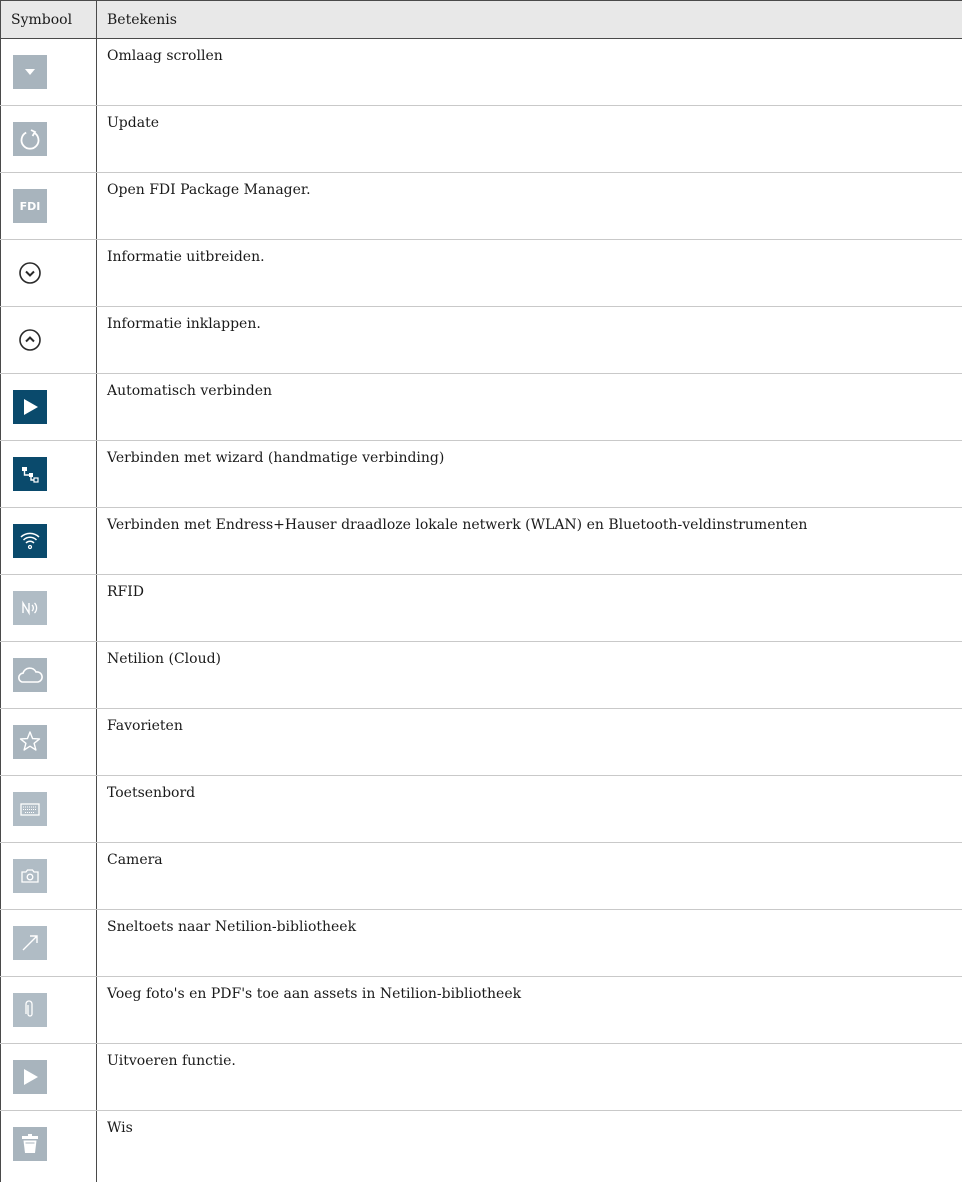 The image size is (962, 1182). What do you see at coordinates (529, 742) in the screenshot?
I see `meaning-cell: Favorieten` at bounding box center [529, 742].